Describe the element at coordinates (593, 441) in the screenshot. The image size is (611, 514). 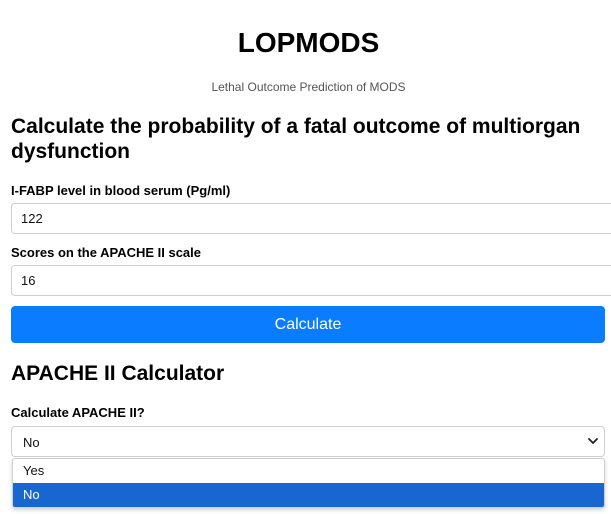
I see `chevron-down-icon` at that location.